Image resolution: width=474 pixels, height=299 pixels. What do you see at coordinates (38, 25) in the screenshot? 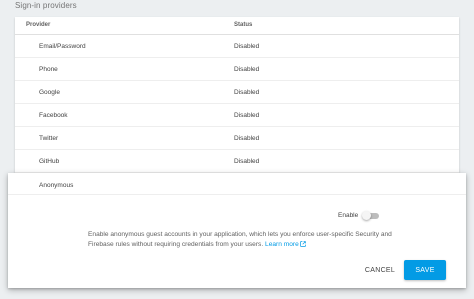
I see `column-header-provider: Provider` at bounding box center [38, 25].